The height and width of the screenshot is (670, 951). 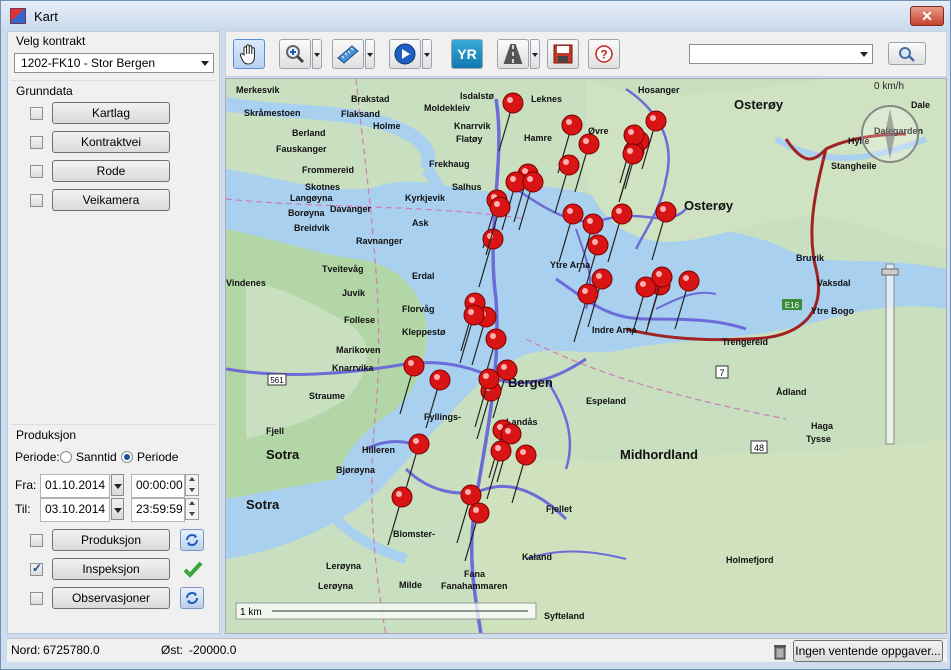 What do you see at coordinates (410, 585) in the screenshot?
I see `map-place-label: Milde` at bounding box center [410, 585].